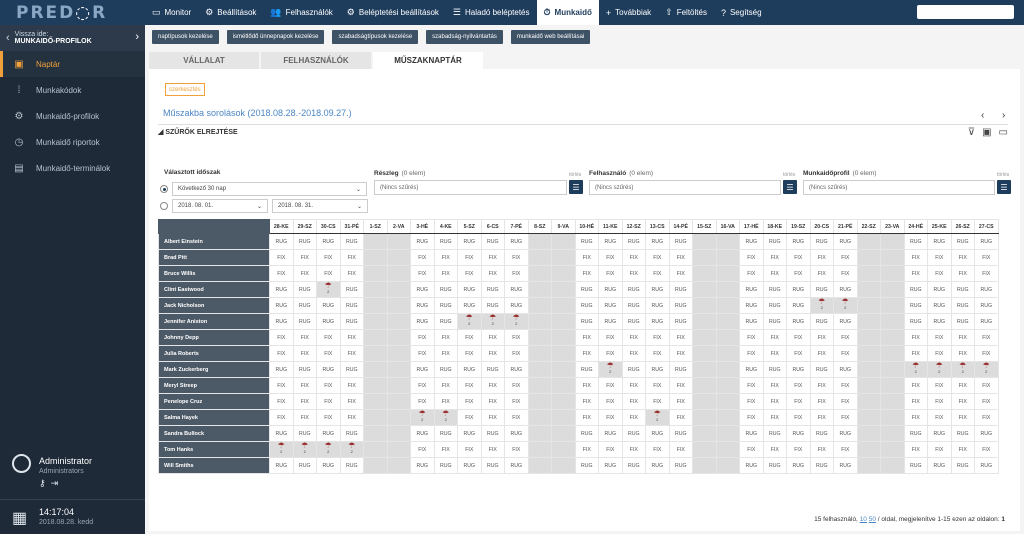  Describe the element at coordinates (214, 321) in the screenshot. I see `employee-name: Jennifer Aniston` at that location.